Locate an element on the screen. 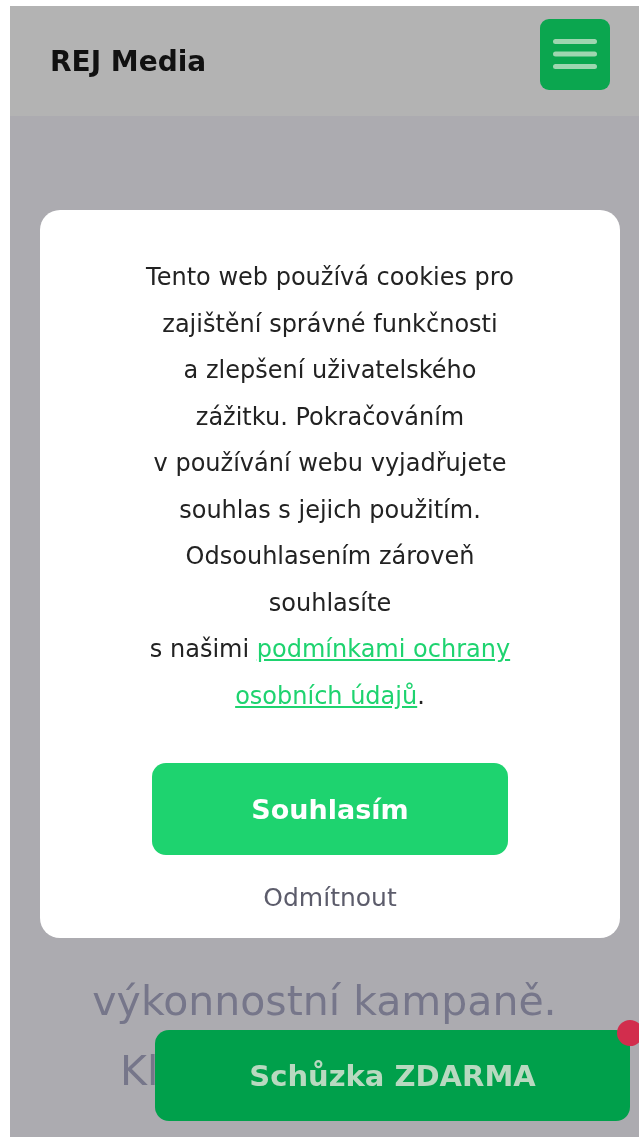  privacy-link: podmínkami ochrany is located at coordinates (383, 649).